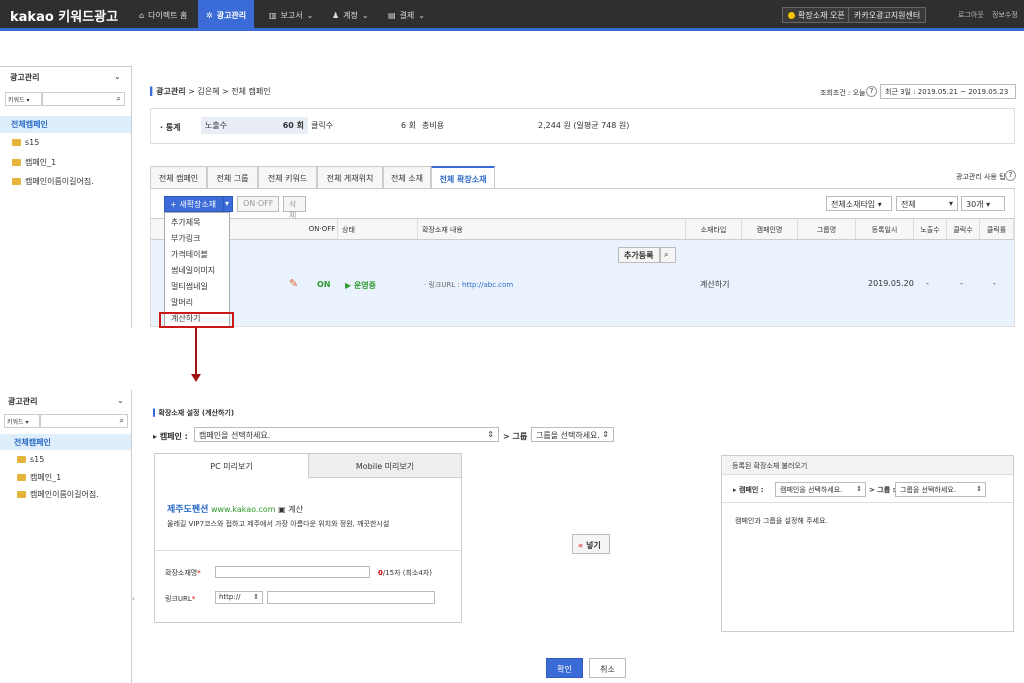 The width and height of the screenshot is (1024, 683). What do you see at coordinates (350, 177) in the screenshot?
I see `tab-all-placement: 전체 게재위치` at bounding box center [350, 177].